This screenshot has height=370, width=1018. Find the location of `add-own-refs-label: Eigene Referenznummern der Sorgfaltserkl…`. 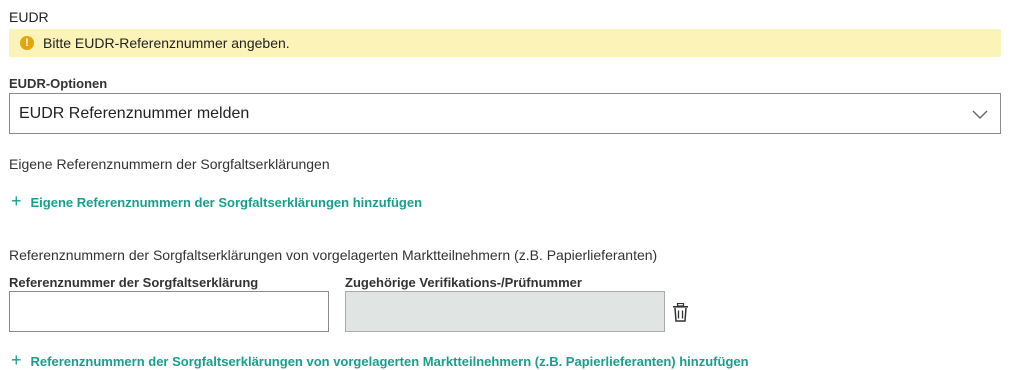

add-own-refs-label: Eigene Referenznummern der Sorgfaltserkl… is located at coordinates (226, 202).